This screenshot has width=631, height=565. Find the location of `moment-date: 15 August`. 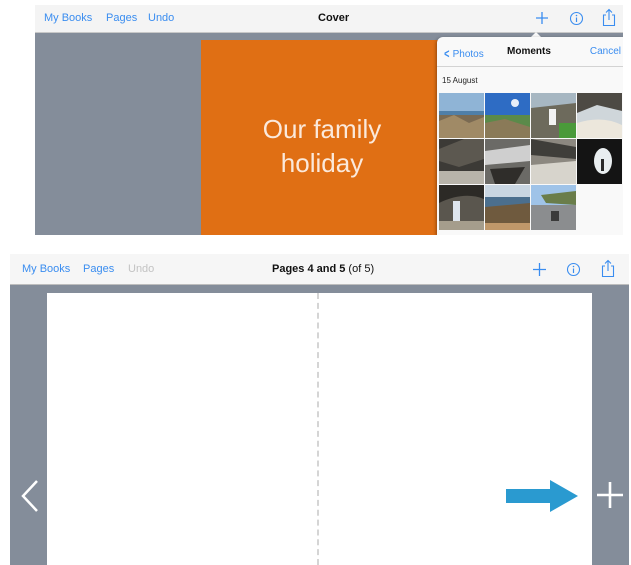

moment-date: 15 August is located at coordinates (460, 80).